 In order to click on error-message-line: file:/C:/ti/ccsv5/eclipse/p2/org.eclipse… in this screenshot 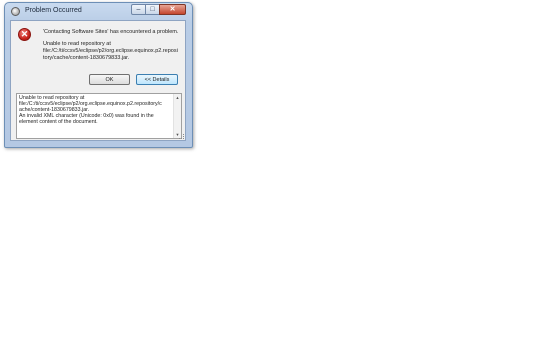, I will do `click(110, 51)`.